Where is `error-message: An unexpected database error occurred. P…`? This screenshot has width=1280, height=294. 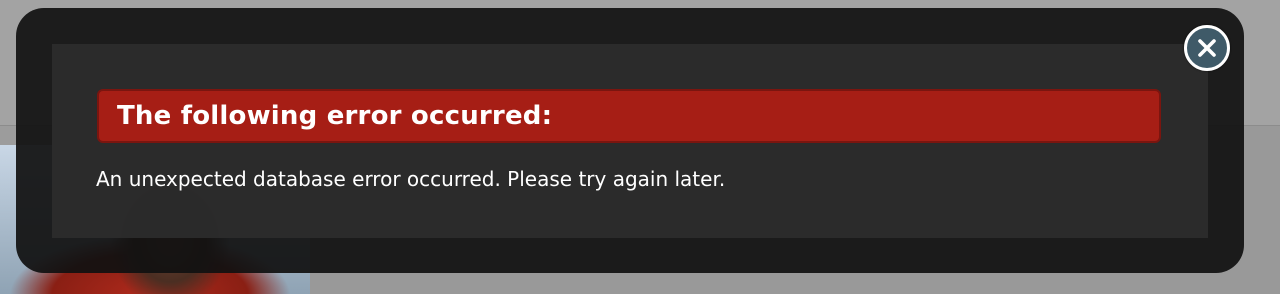 error-message: An unexpected database error occurred. P… is located at coordinates (411, 179).